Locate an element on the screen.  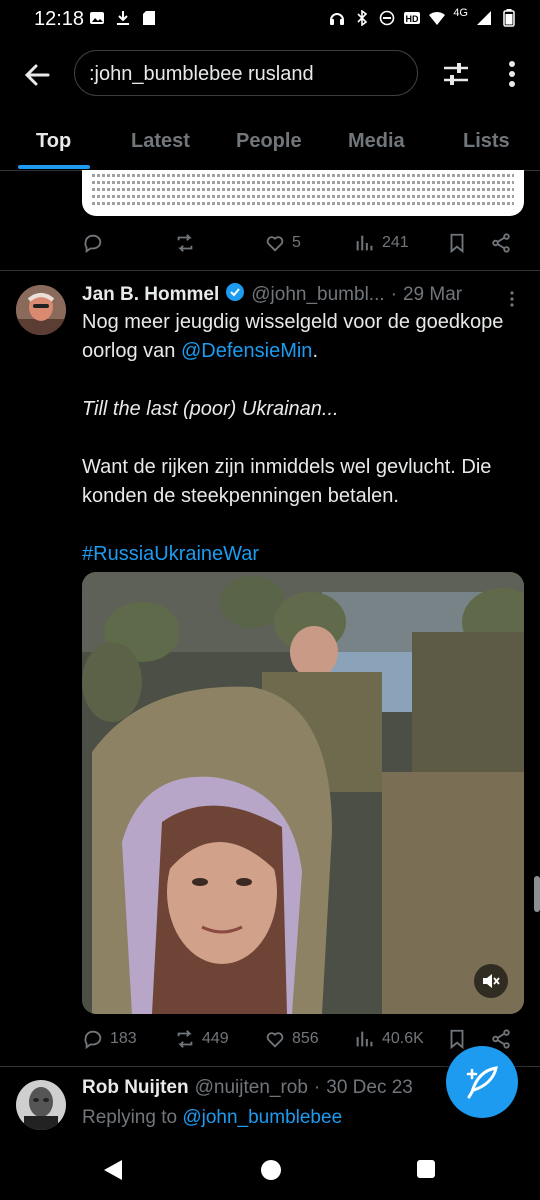
replying-to: Replying to @john_bumblebee is located at coordinates (212, 1117).